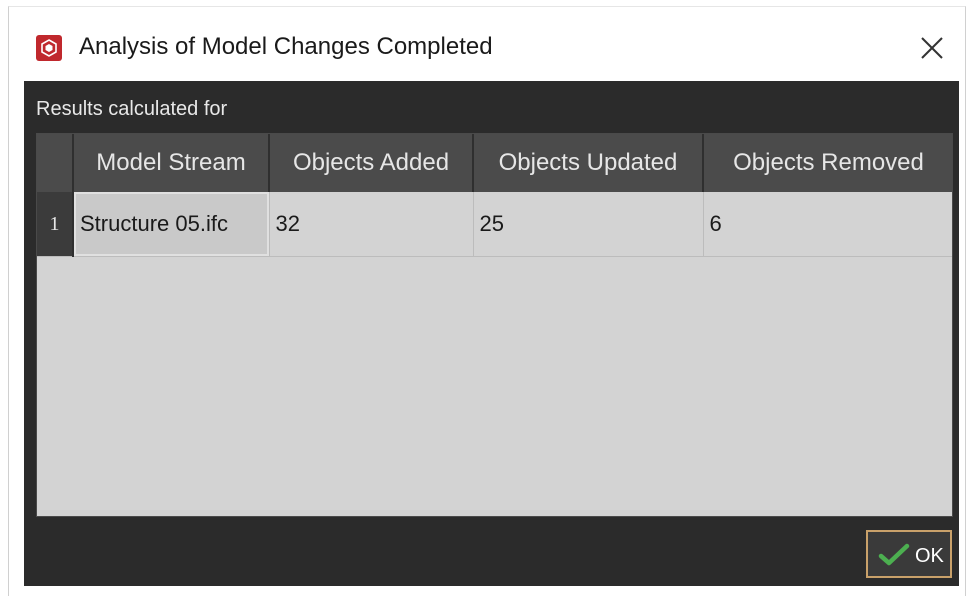  What do you see at coordinates (588, 224) in the screenshot?
I see `cell-objects-updated: 25` at bounding box center [588, 224].